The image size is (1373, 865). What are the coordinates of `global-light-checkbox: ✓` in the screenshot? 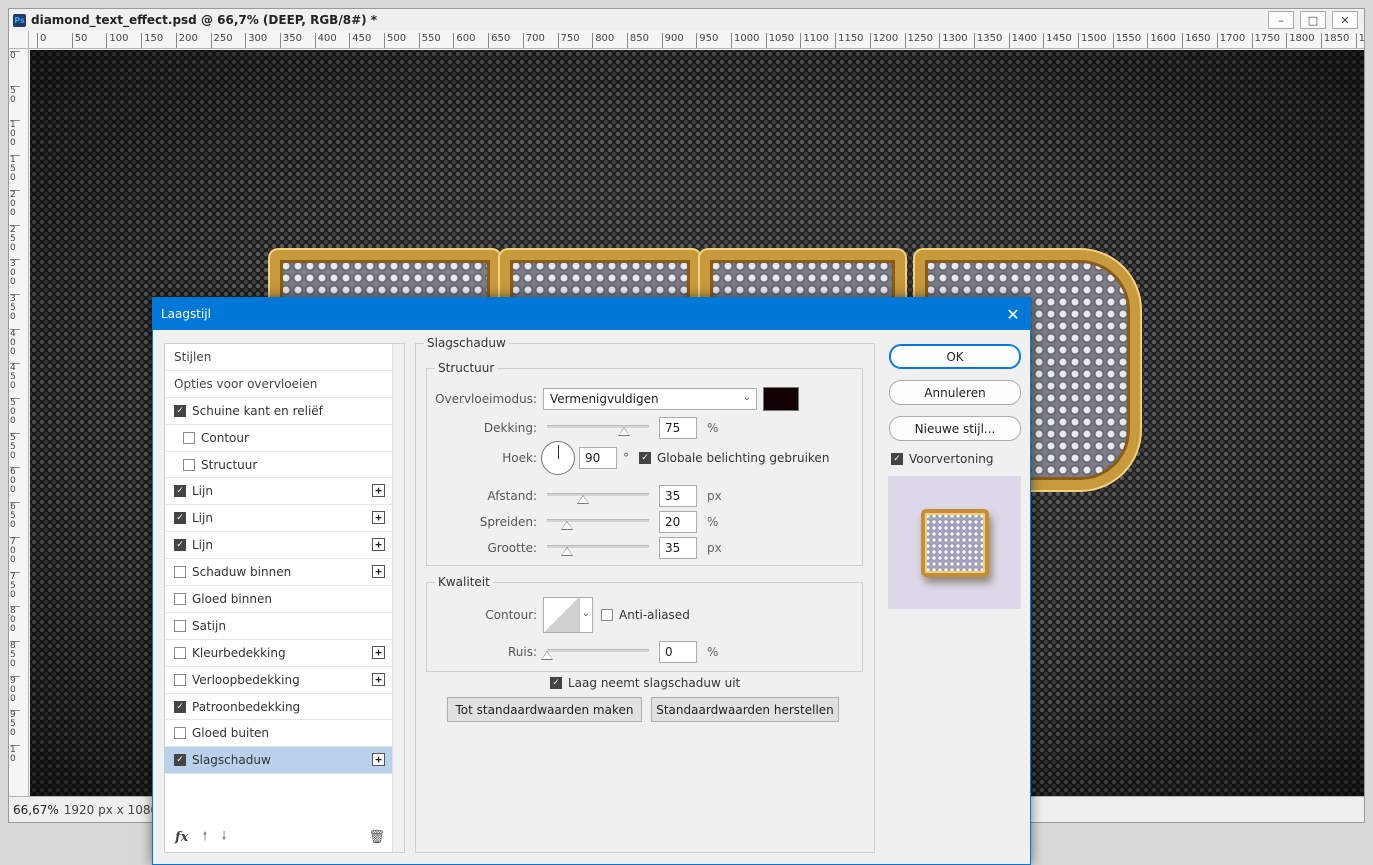 It's located at (645, 458).